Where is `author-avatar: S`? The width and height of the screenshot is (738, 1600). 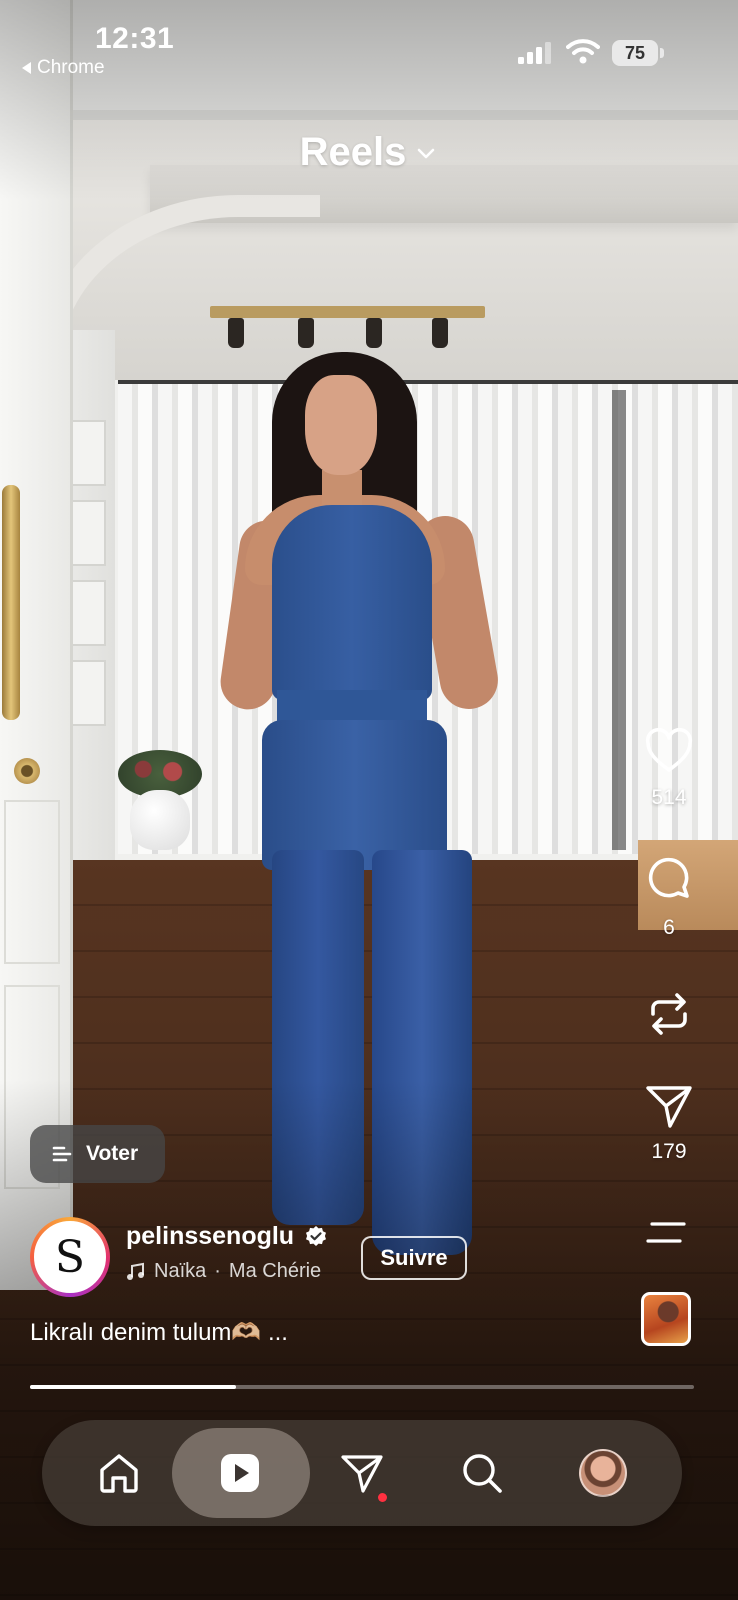
author-avatar: S is located at coordinates (70, 1257).